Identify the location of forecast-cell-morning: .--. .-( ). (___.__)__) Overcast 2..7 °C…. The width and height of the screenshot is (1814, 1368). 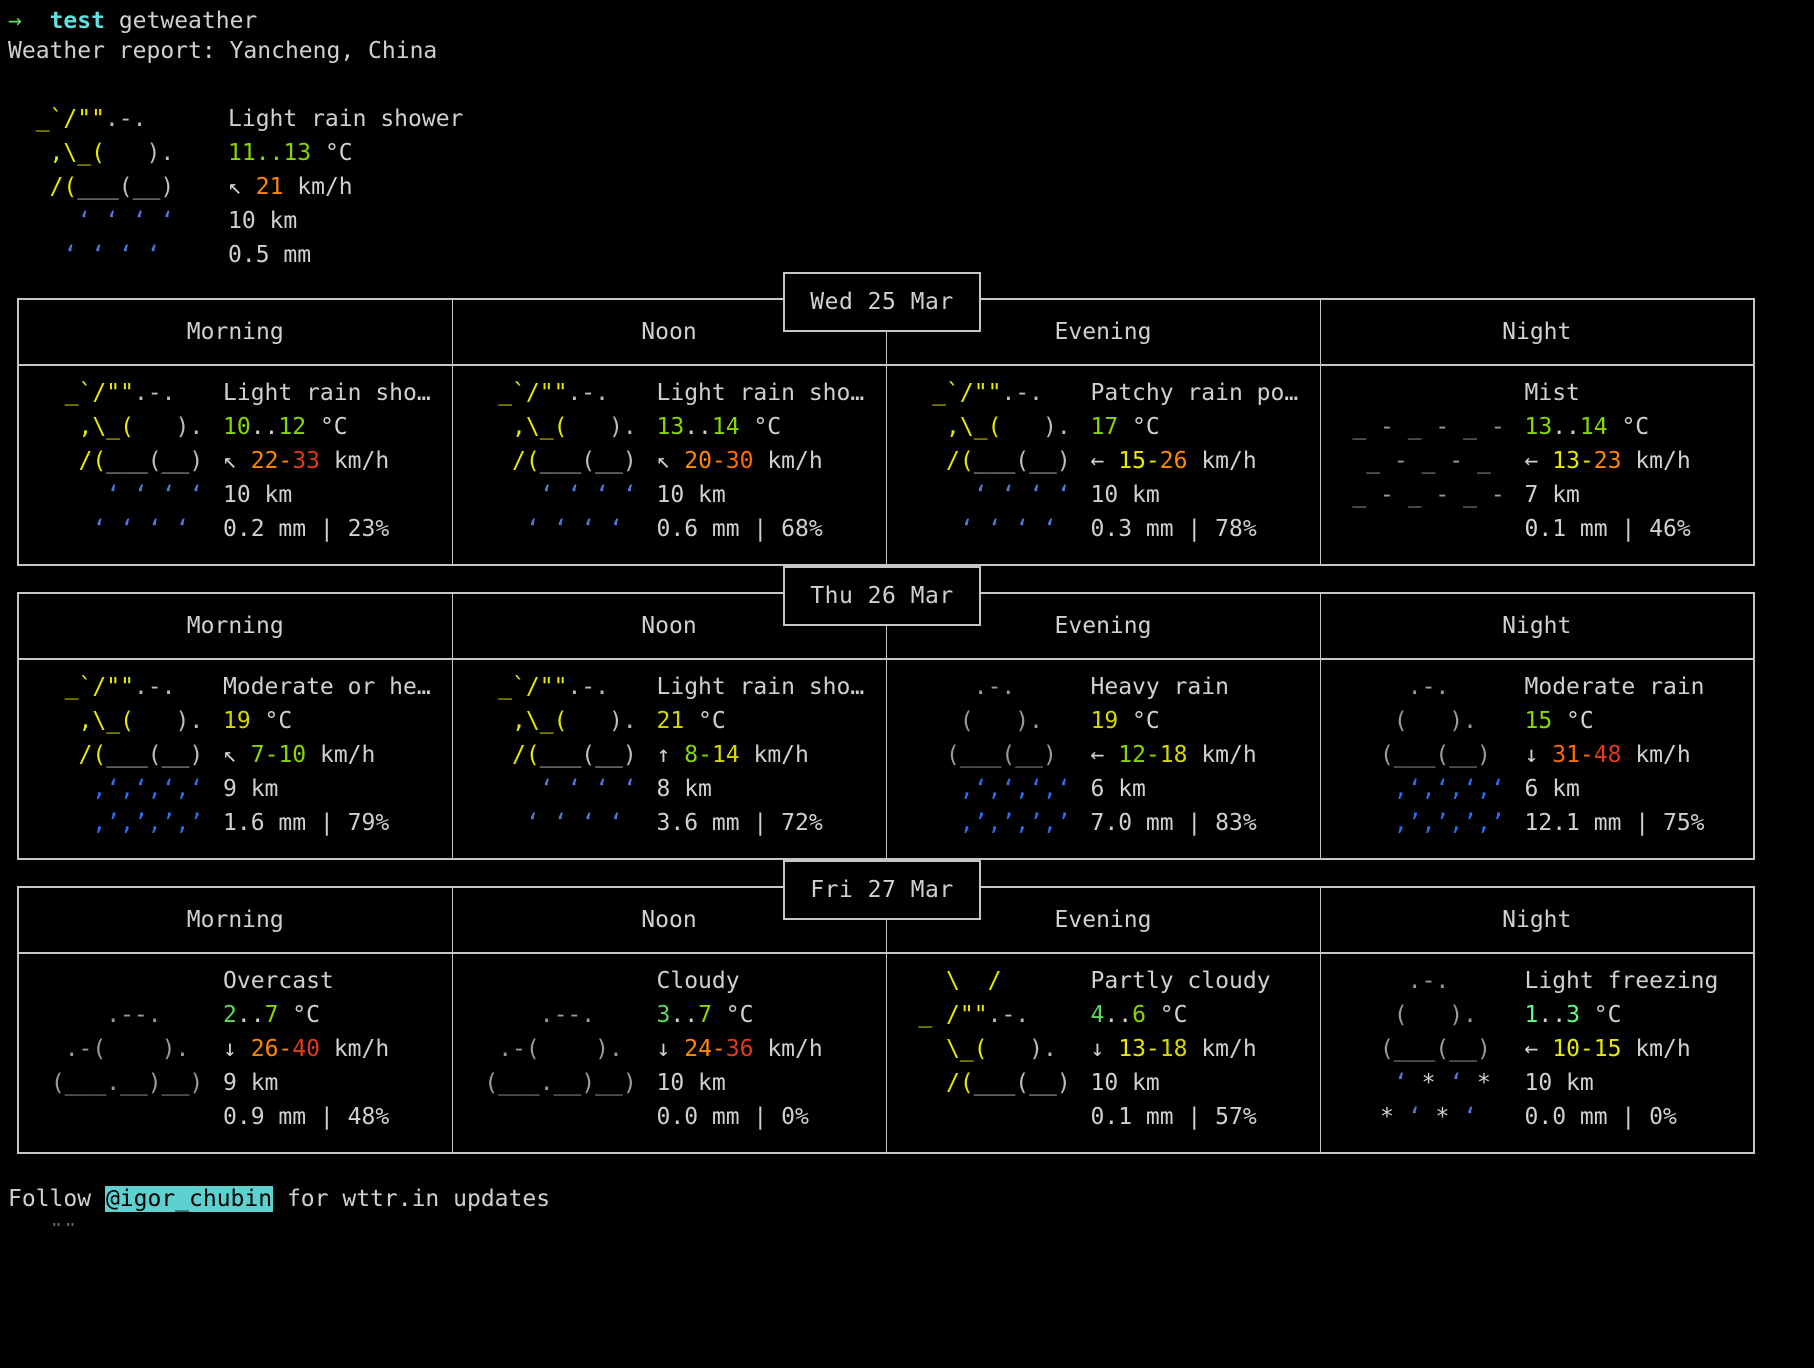
(235, 1053).